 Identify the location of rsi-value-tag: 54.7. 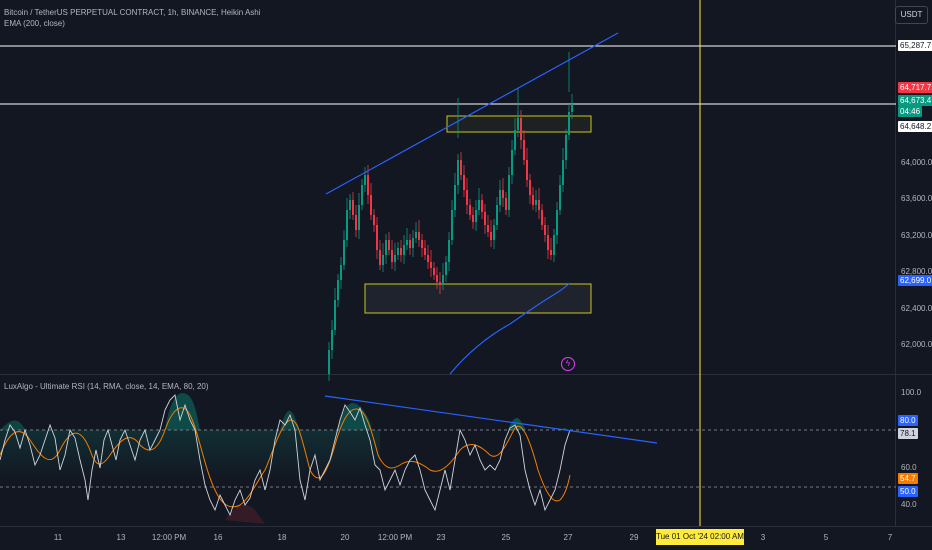
(908, 478).